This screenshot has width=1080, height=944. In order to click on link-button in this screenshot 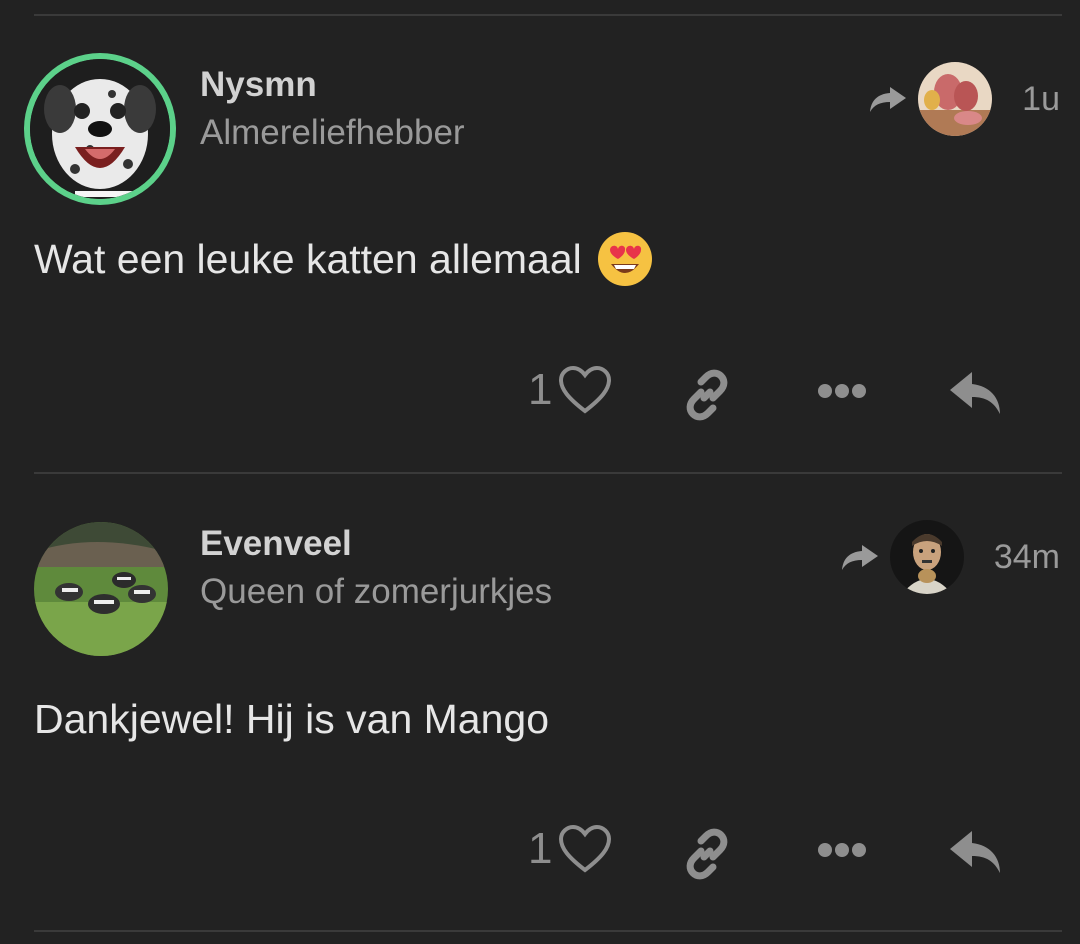, I will do `click(707, 854)`.